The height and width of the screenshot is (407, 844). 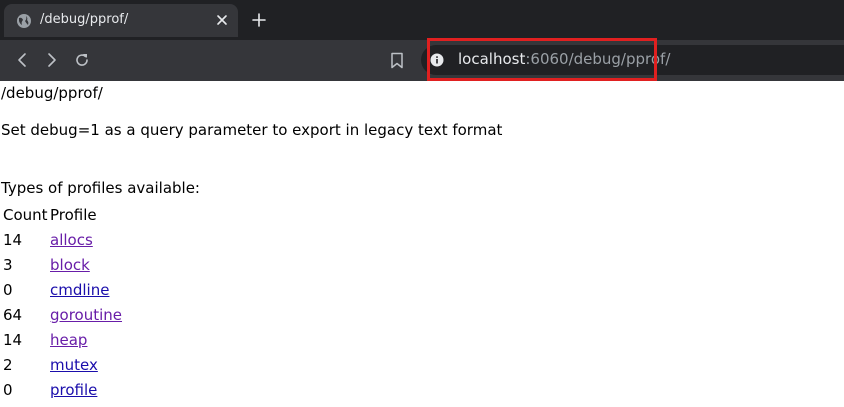 What do you see at coordinates (86, 315) in the screenshot?
I see `profile-link: goroutine` at bounding box center [86, 315].